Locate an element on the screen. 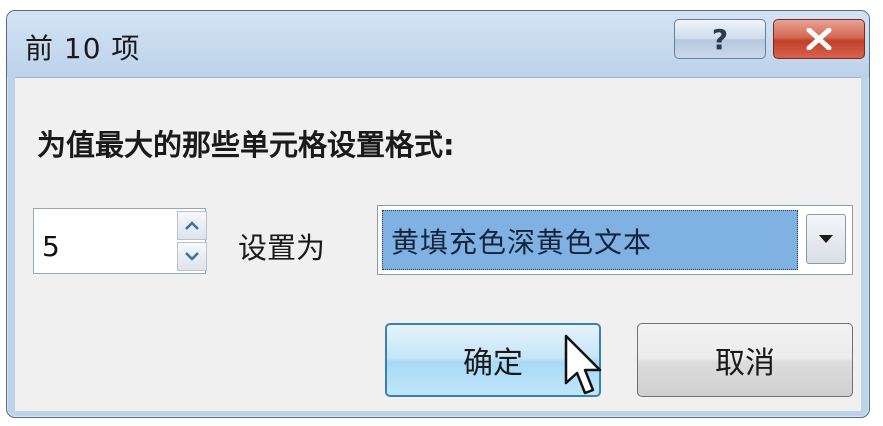 This screenshot has height=426, width=883. set-as-label: 设置为 is located at coordinates (282, 248).